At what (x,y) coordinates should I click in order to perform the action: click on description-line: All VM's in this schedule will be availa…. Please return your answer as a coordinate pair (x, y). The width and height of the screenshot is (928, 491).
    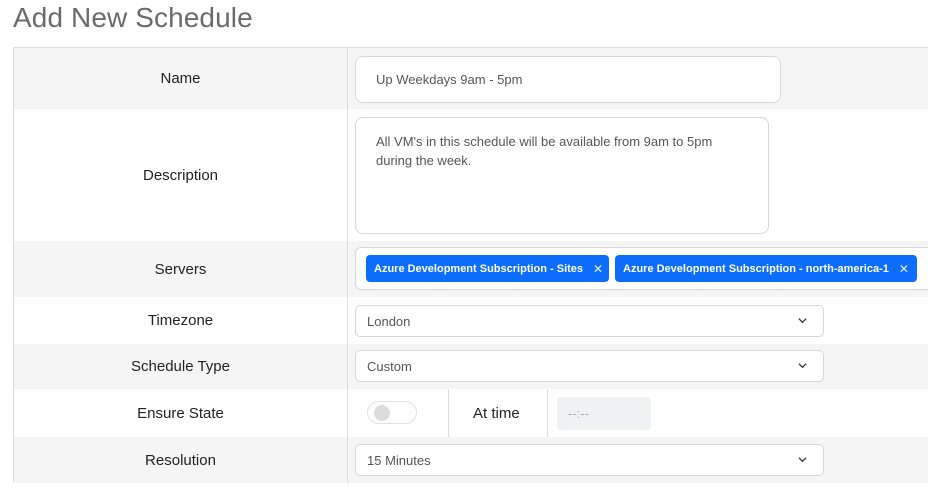
    Looking at the image, I should click on (544, 141).